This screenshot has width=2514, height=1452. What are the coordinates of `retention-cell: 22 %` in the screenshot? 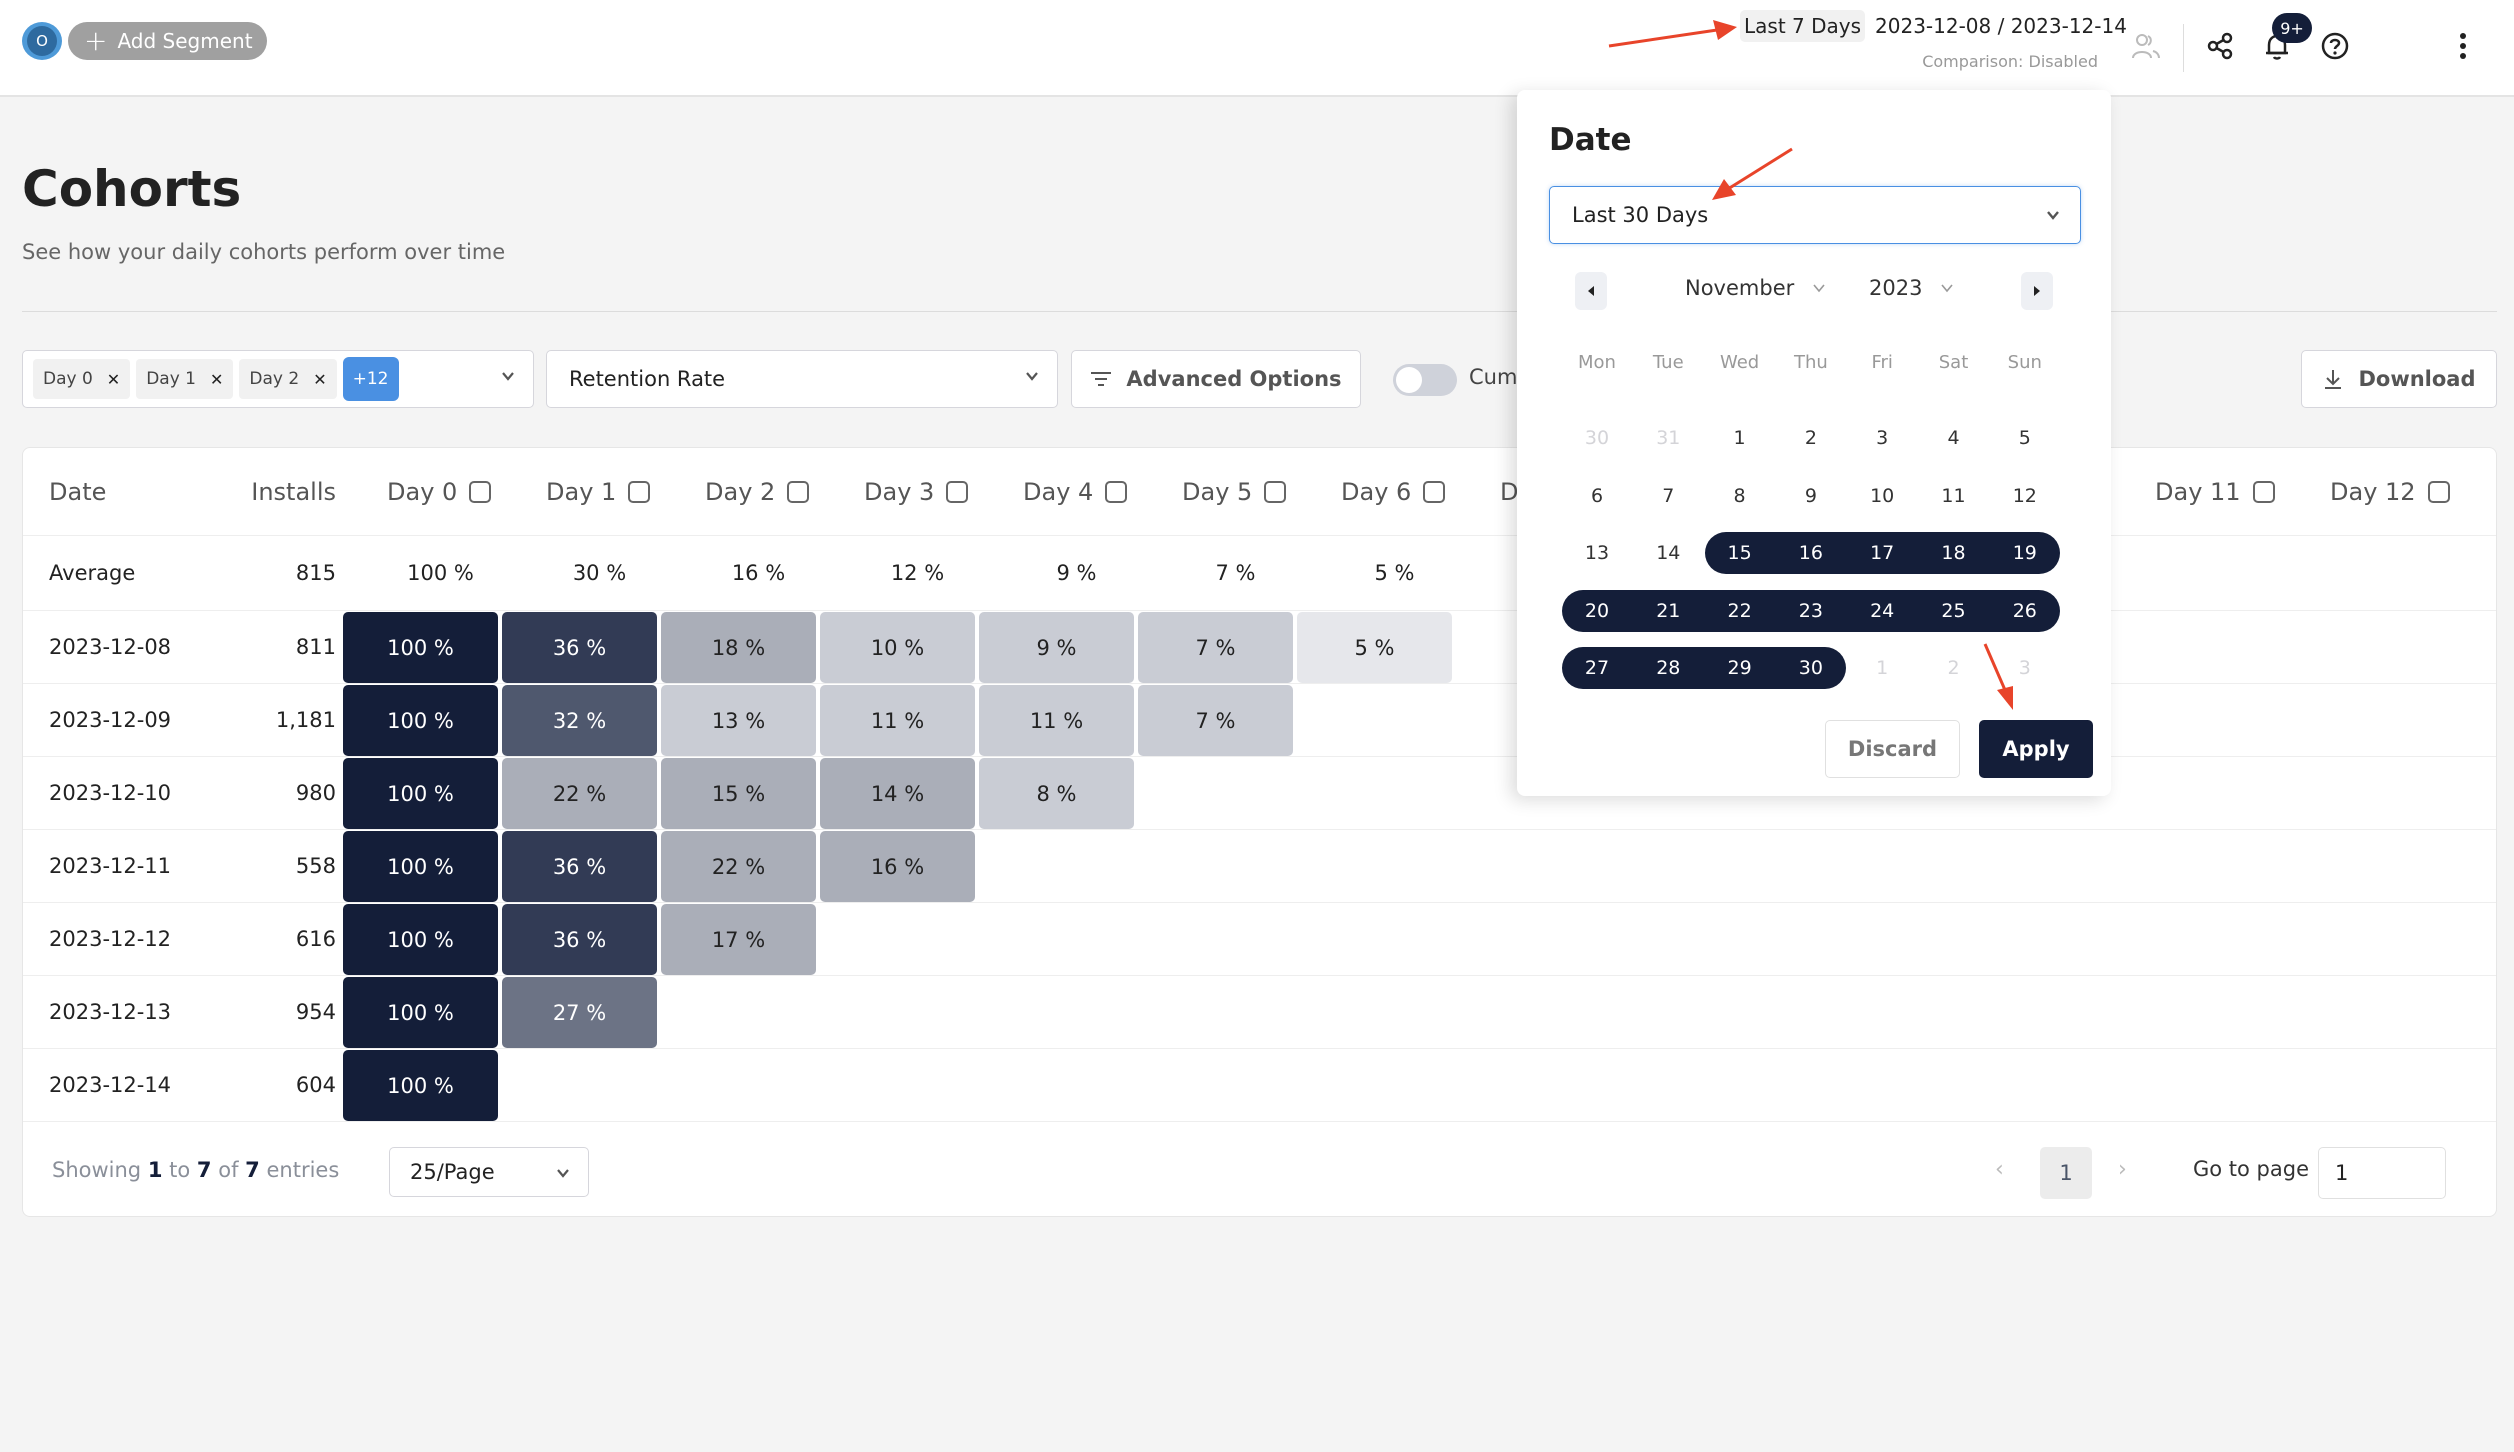 It's located at (579, 793).